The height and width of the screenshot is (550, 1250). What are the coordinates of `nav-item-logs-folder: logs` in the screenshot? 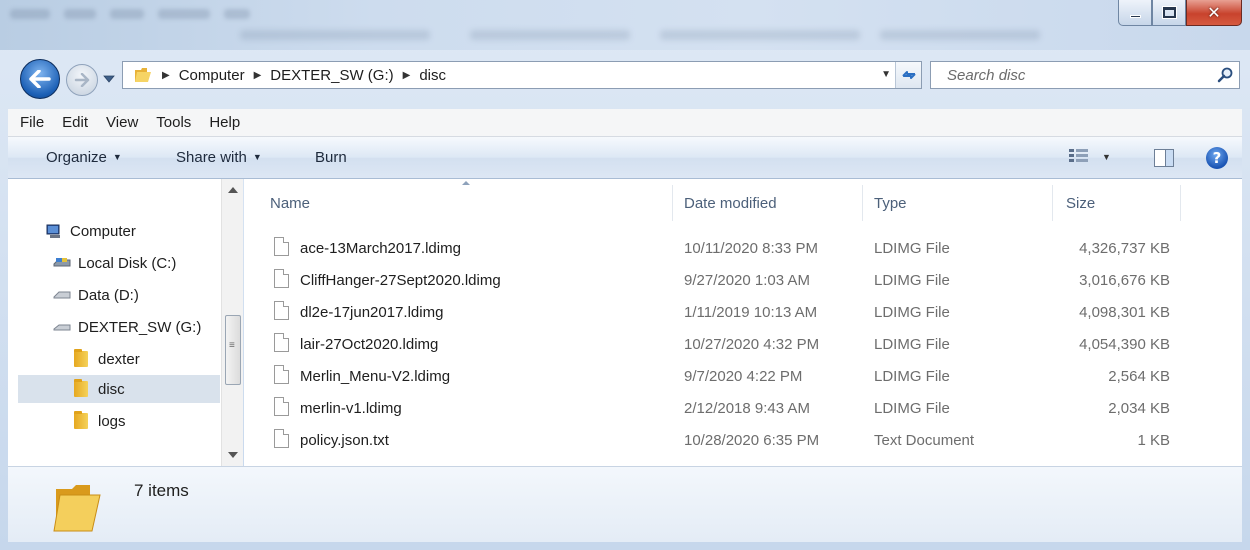 It's located at (99, 421).